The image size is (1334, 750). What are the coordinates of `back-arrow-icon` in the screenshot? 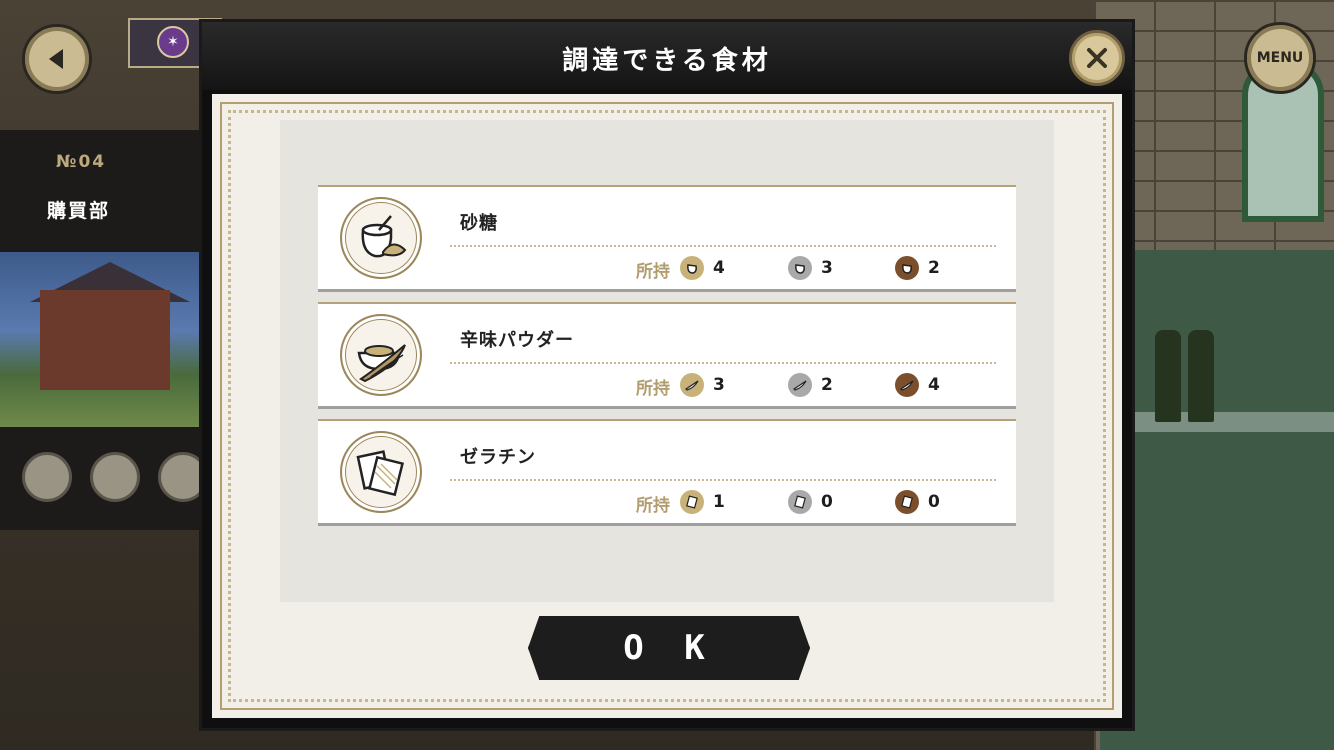 It's located at (56, 59).